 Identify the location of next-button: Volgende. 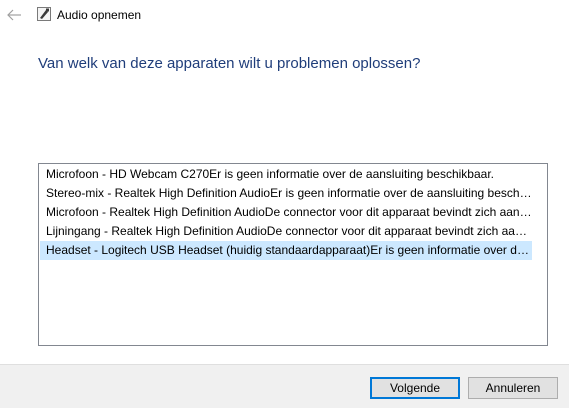
(415, 388).